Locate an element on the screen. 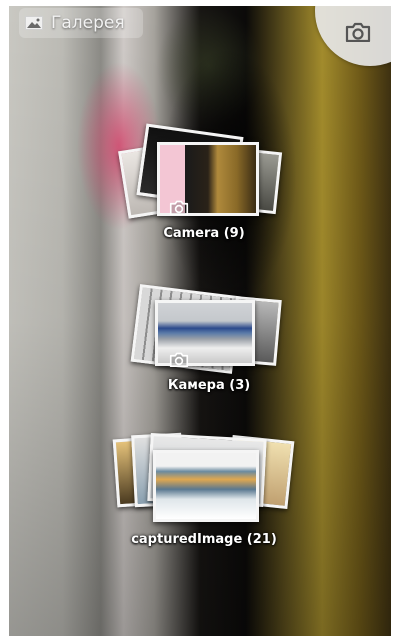  album-label: Камера (3) is located at coordinates (209, 385).